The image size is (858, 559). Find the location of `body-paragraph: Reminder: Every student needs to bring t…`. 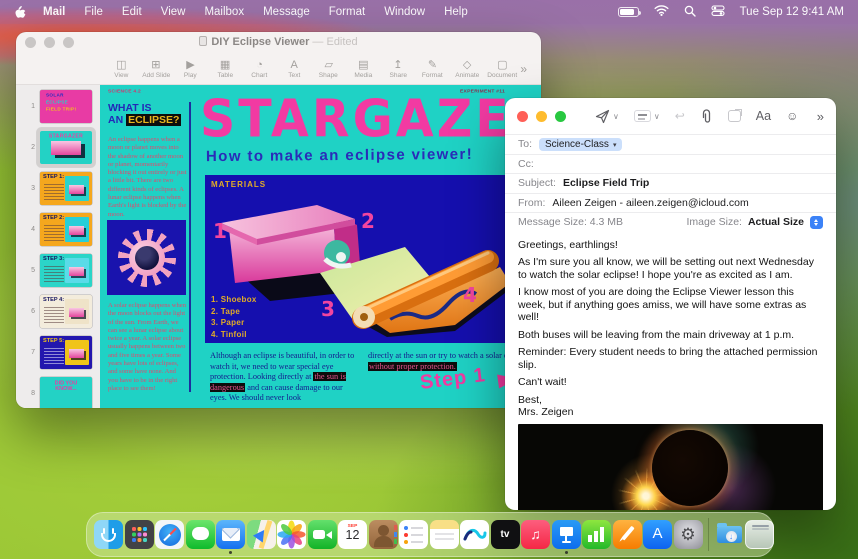

body-paragraph: Reminder: Every student needs to bring t… is located at coordinates (668, 358).